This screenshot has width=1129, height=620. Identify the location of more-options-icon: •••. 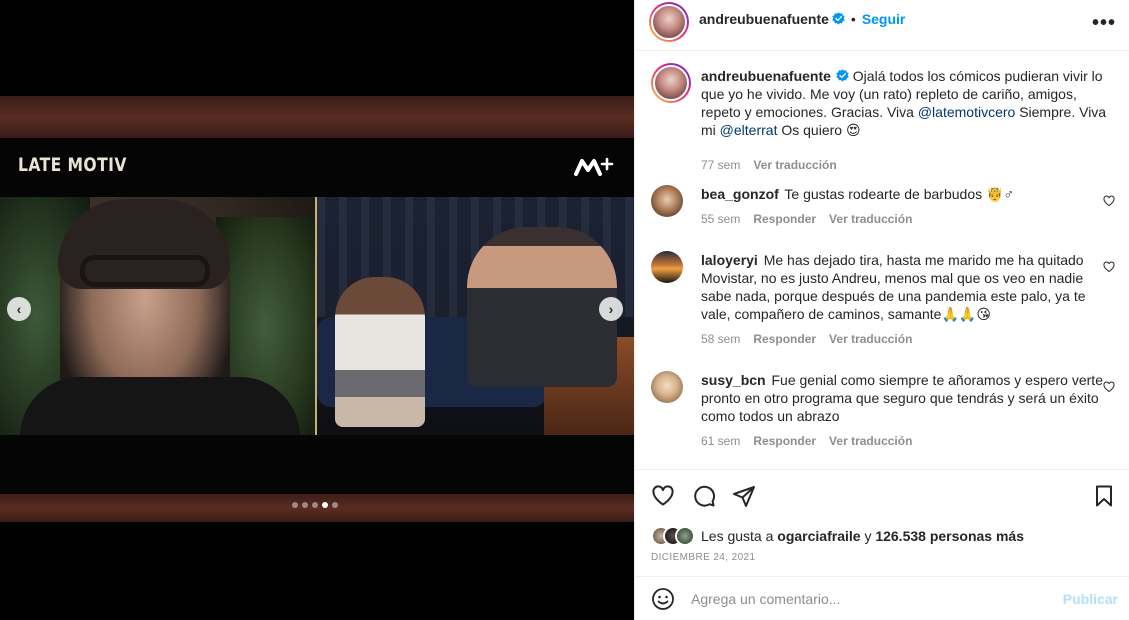
(1104, 23).